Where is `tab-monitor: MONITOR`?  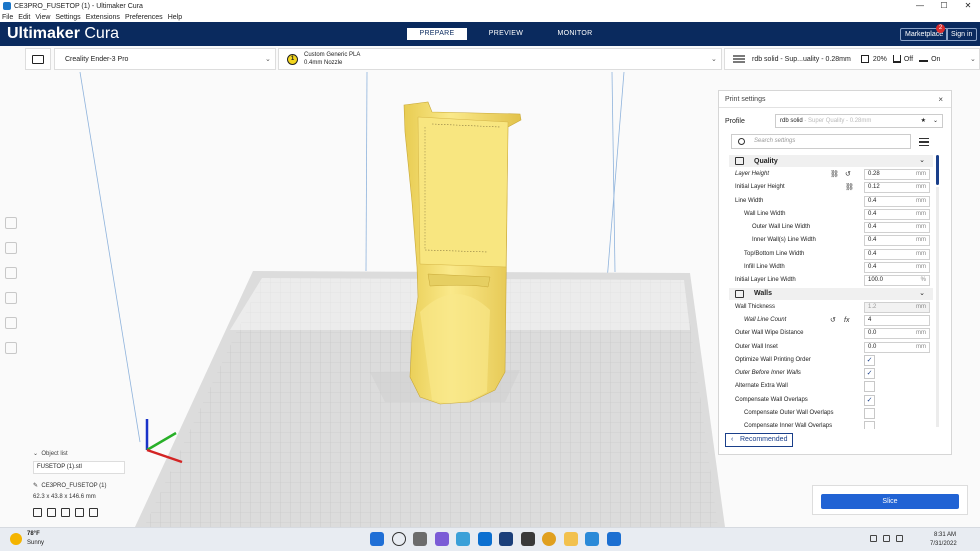 tab-monitor: MONITOR is located at coordinates (575, 34).